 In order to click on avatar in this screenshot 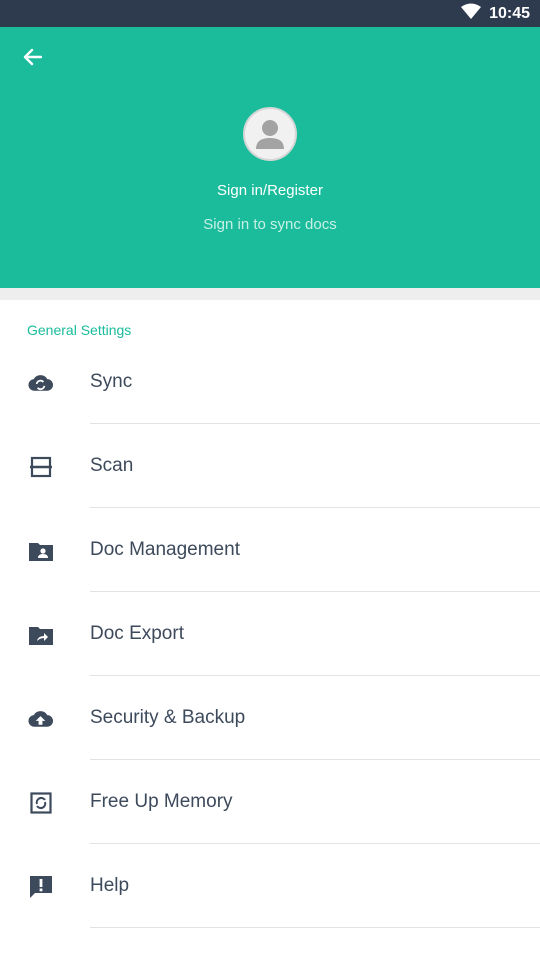, I will do `click(270, 134)`.